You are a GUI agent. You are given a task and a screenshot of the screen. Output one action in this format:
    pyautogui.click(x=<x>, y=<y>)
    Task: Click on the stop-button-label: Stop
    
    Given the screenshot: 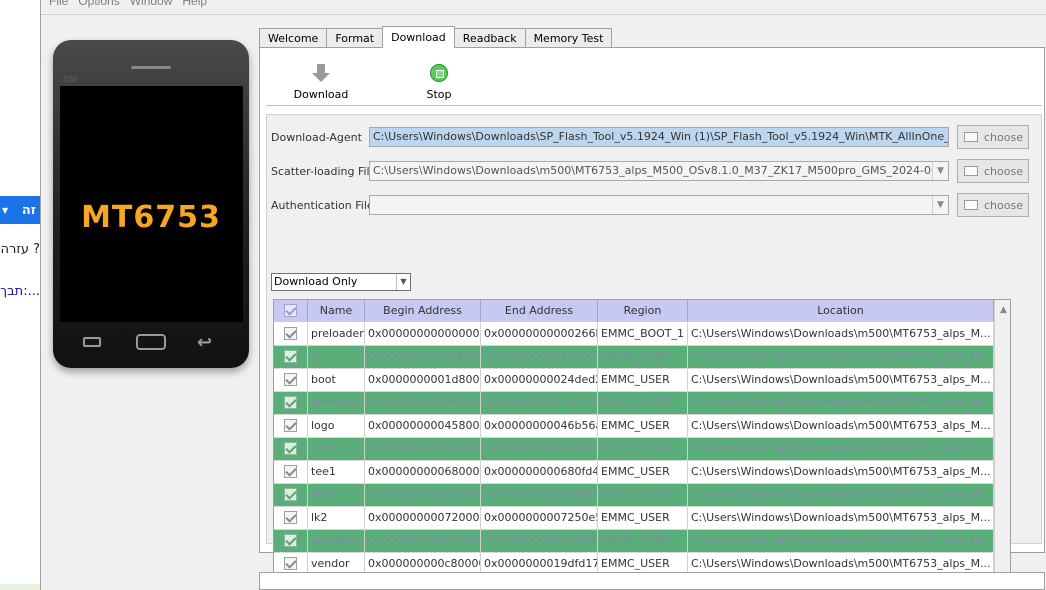 What is the action you would take?
    pyautogui.click(x=439, y=94)
    